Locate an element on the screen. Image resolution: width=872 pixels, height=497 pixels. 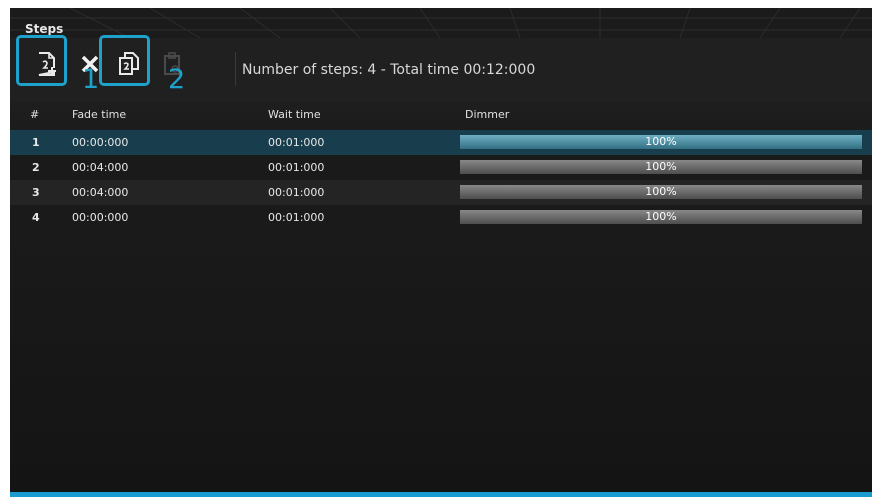
panel-titlebar: Steps is located at coordinates (441, 23).